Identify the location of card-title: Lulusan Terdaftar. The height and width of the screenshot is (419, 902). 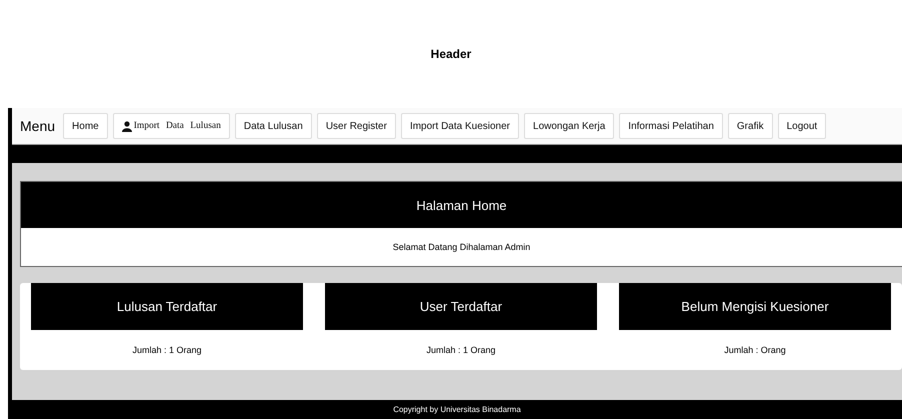
(167, 306).